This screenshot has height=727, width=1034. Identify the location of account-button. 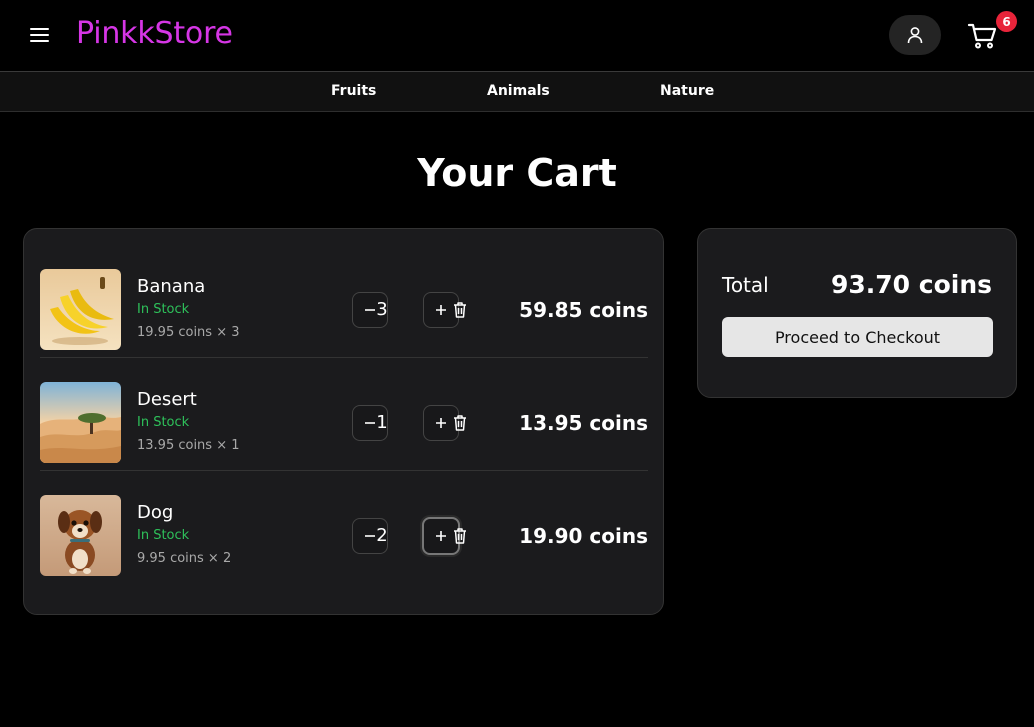
(915, 35).